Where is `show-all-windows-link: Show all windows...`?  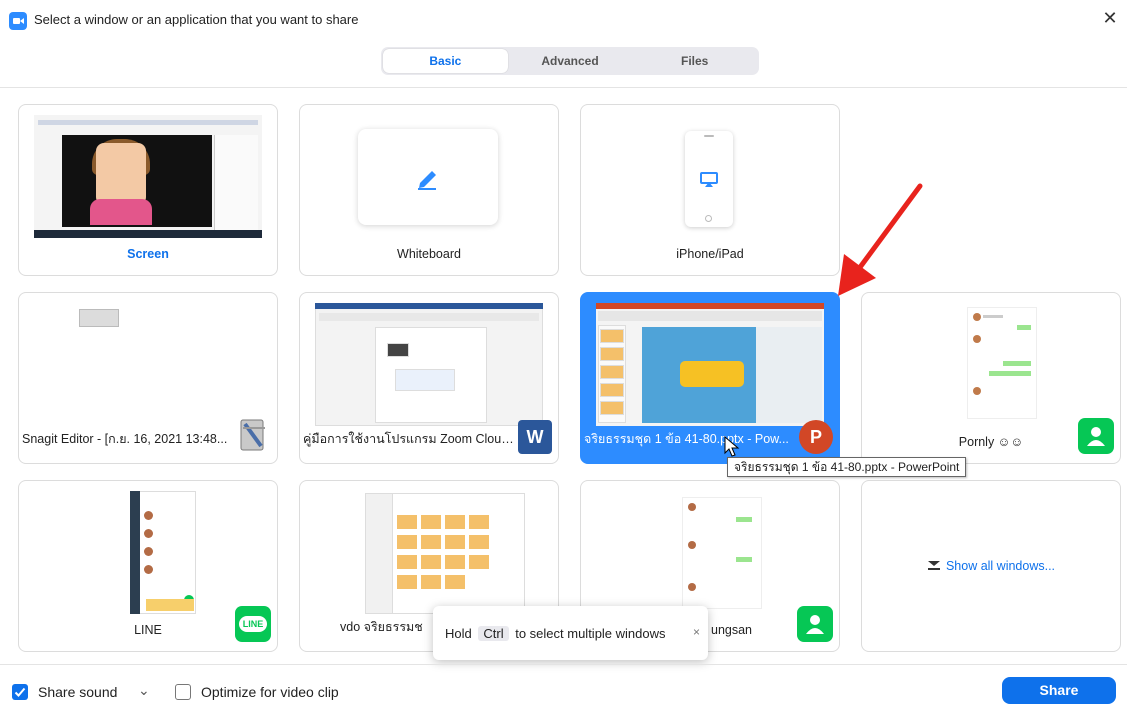 show-all-windows-link: Show all windows... is located at coordinates (991, 566).